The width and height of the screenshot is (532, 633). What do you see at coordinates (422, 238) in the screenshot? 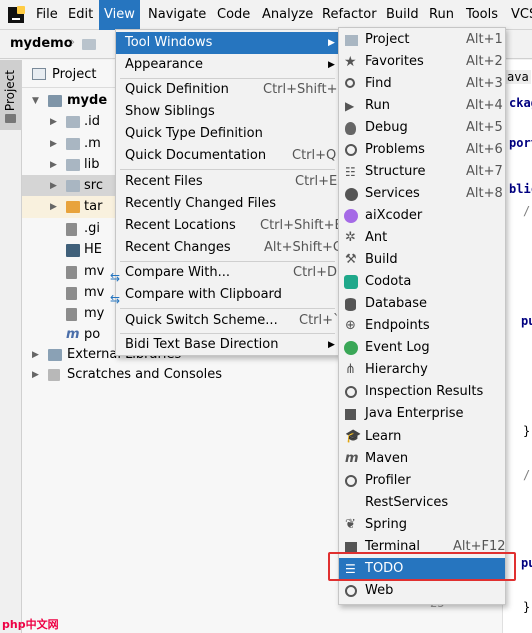
I see `tool-window-ant: ✲ Ant` at bounding box center [422, 238].